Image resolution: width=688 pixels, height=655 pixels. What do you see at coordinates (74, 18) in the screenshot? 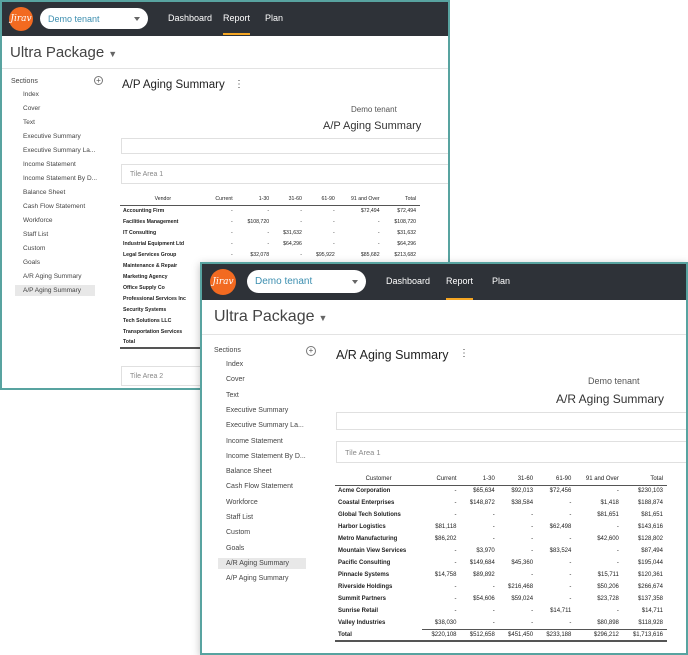
I see `tenant-label: Demo tenant` at bounding box center [74, 18].